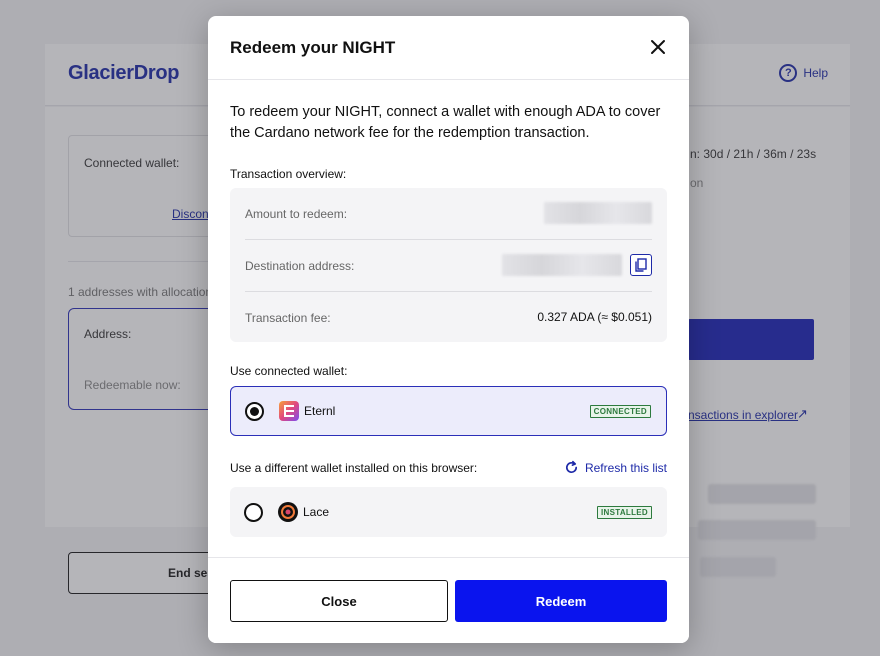 The width and height of the screenshot is (880, 656). Describe the element at coordinates (289, 411) in the screenshot. I see `eternl-logo-icon` at that location.